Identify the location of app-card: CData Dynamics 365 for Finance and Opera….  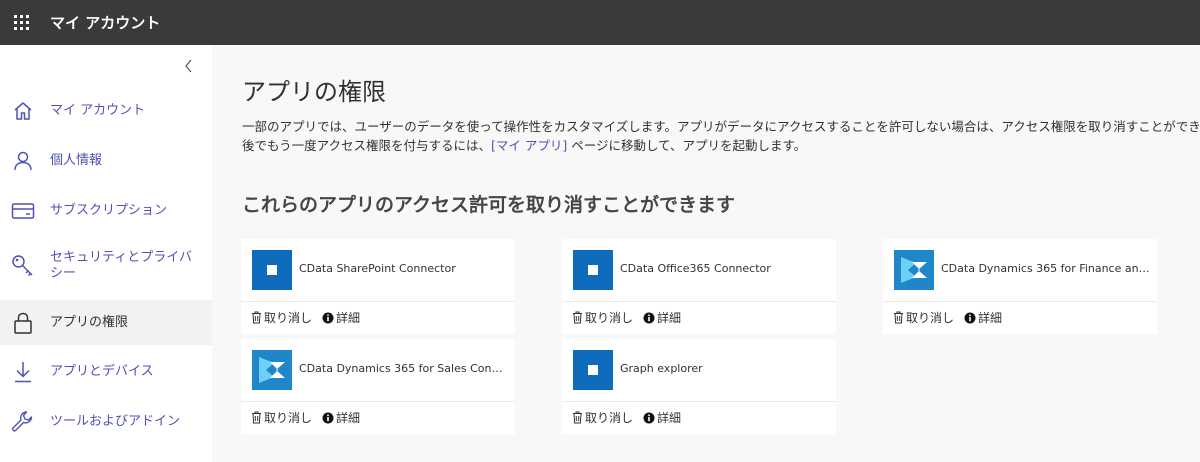
(1020, 286).